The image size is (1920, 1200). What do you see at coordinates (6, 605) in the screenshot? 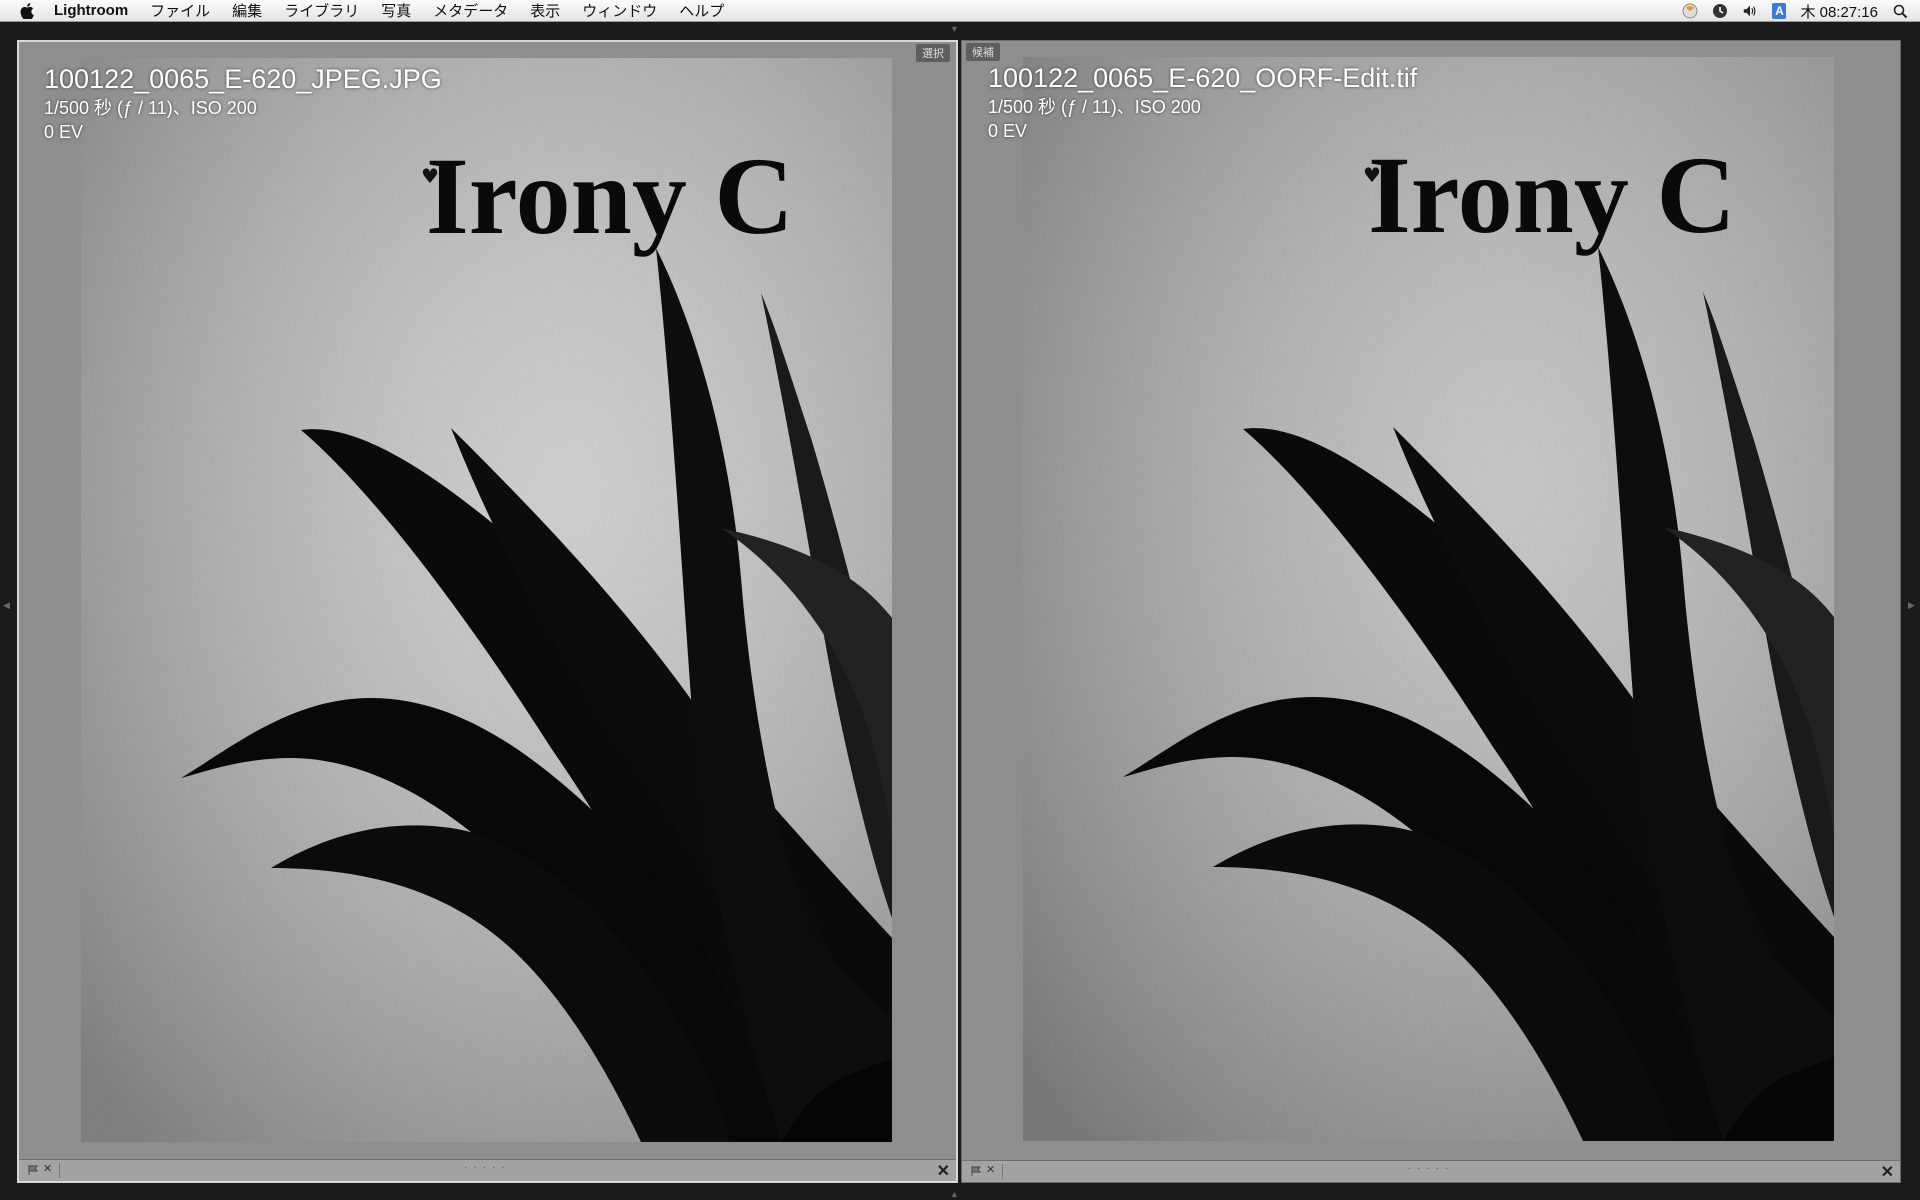
I see `left-panel-toggle-icon: ◀` at bounding box center [6, 605].